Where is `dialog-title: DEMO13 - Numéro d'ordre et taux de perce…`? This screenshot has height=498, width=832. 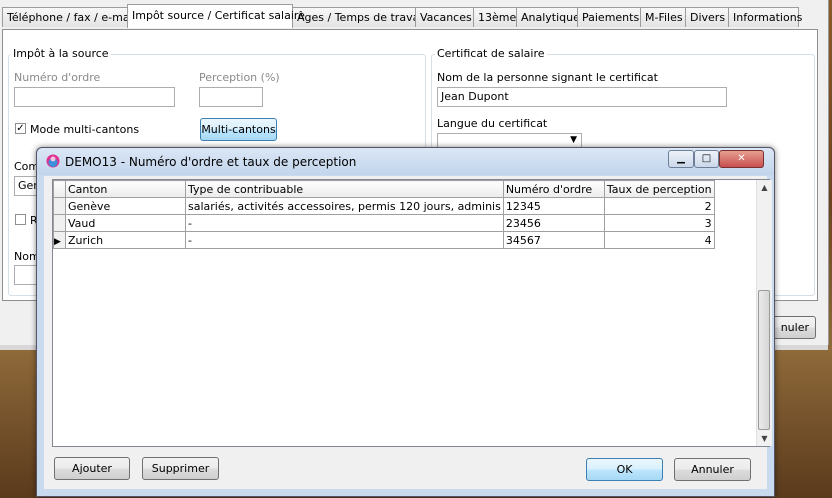 dialog-title: DEMO13 - Numéro d'ordre et taux de perce… is located at coordinates (211, 162).